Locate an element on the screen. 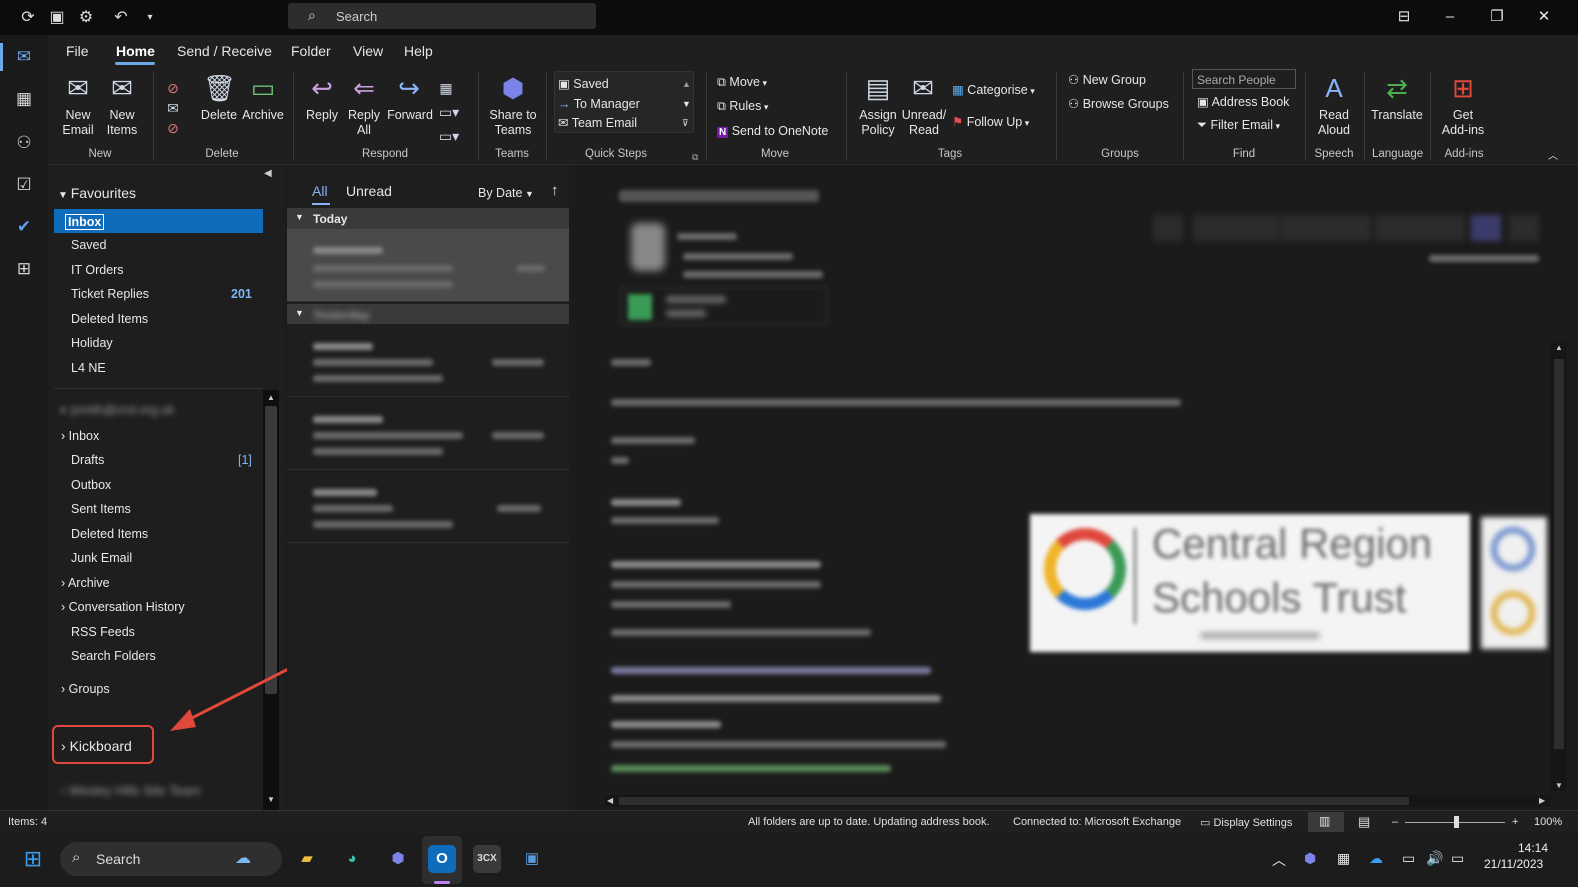 The height and width of the screenshot is (887, 1578). acct-sent-items: Sent Items is located at coordinates (101, 509).